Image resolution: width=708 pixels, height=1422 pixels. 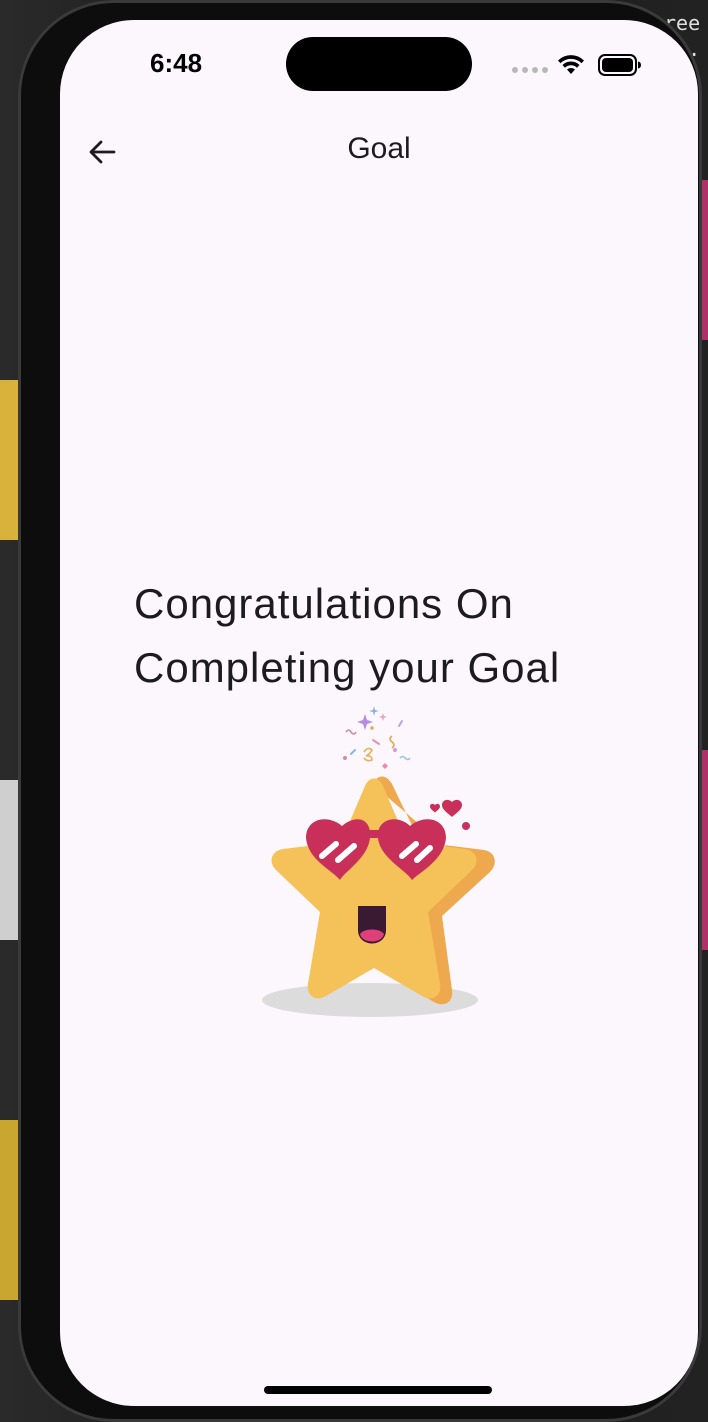 I want to click on status-bar-time: 6:48, so click(x=176, y=63).